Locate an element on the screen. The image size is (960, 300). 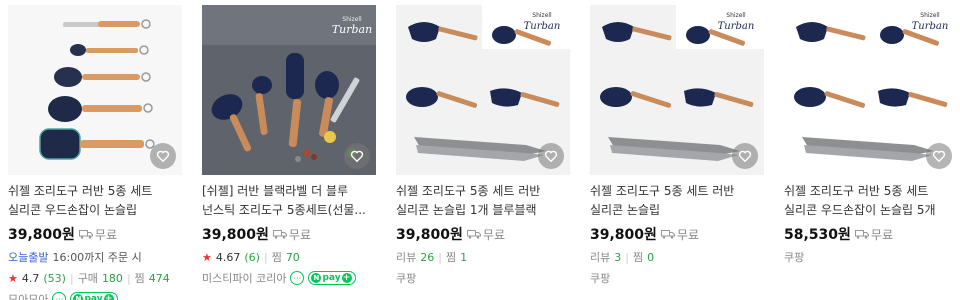
rating-value: 4.7 is located at coordinates (30, 278).